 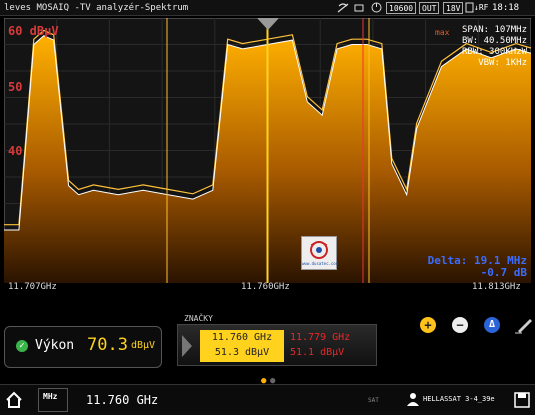 What do you see at coordinates (456, 267) in the screenshot?
I see `delta-readout: Delta: 19.1 MHz -0.7 dB` at bounding box center [456, 267].